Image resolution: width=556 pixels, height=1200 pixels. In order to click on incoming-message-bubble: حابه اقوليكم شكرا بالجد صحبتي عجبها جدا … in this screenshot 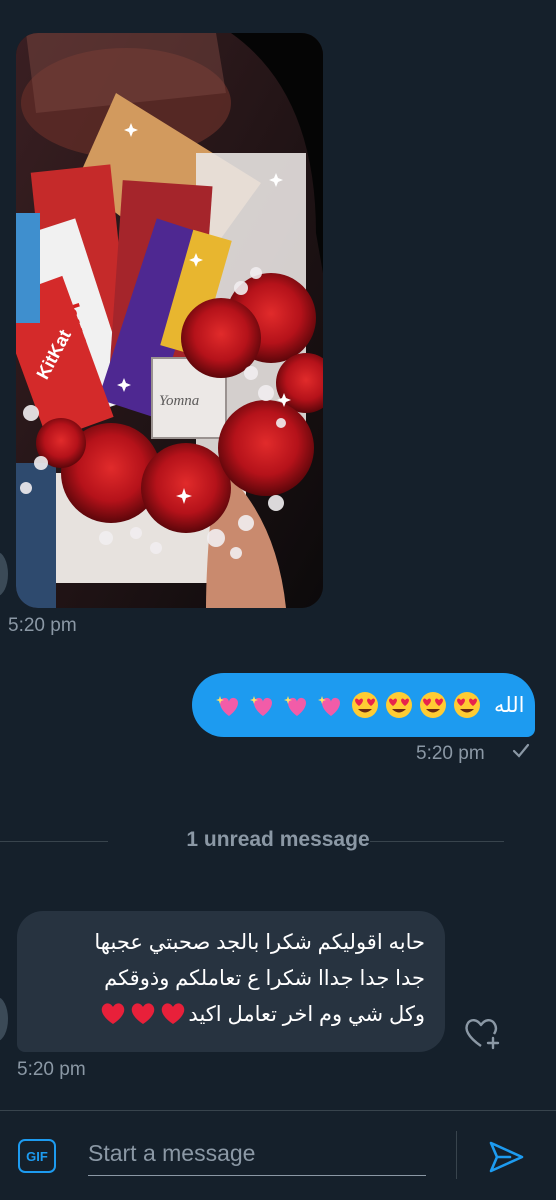, I will do `click(231, 981)`.